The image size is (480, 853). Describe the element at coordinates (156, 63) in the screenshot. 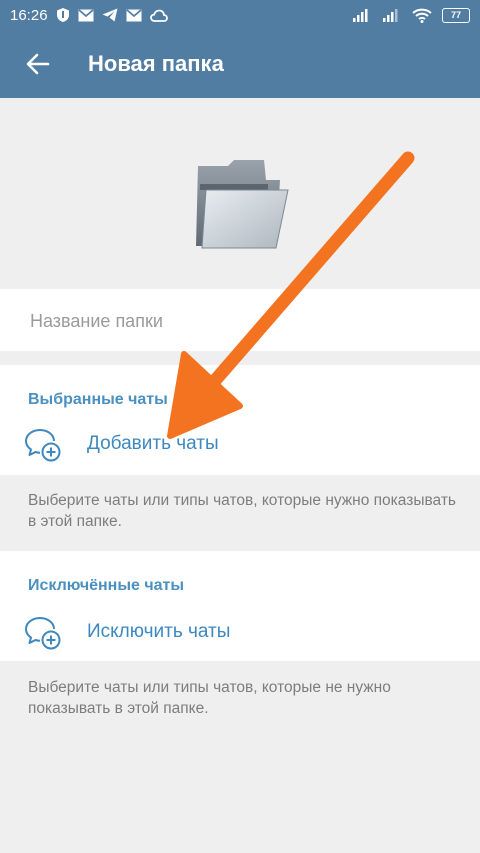

I see `page-title: Новая папка` at that location.